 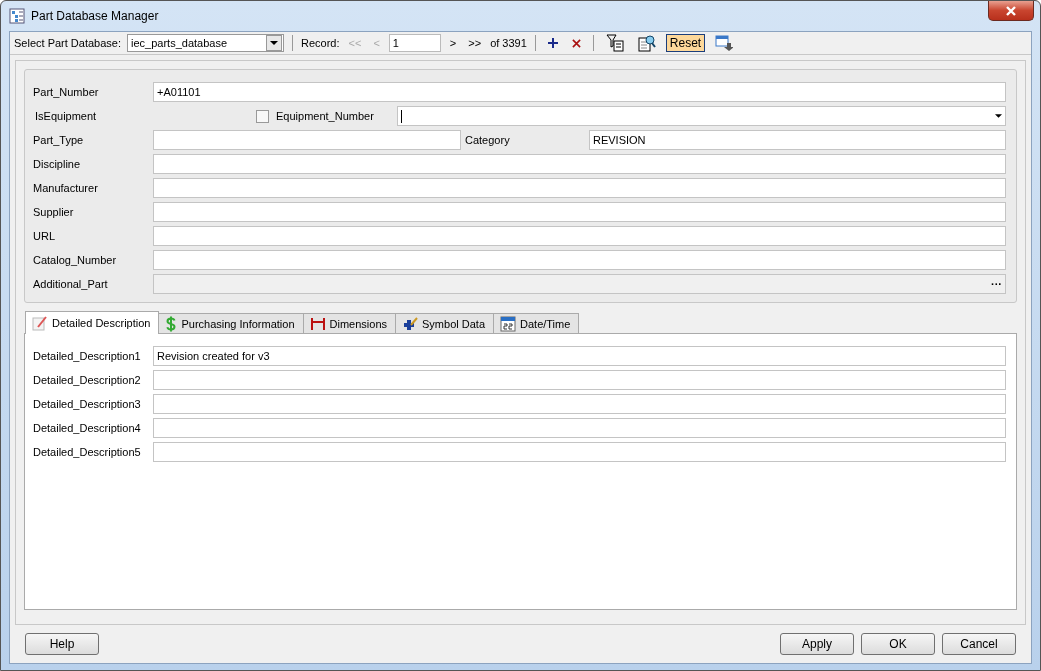 I want to click on field-label: Discipline, so click(x=57, y=164).